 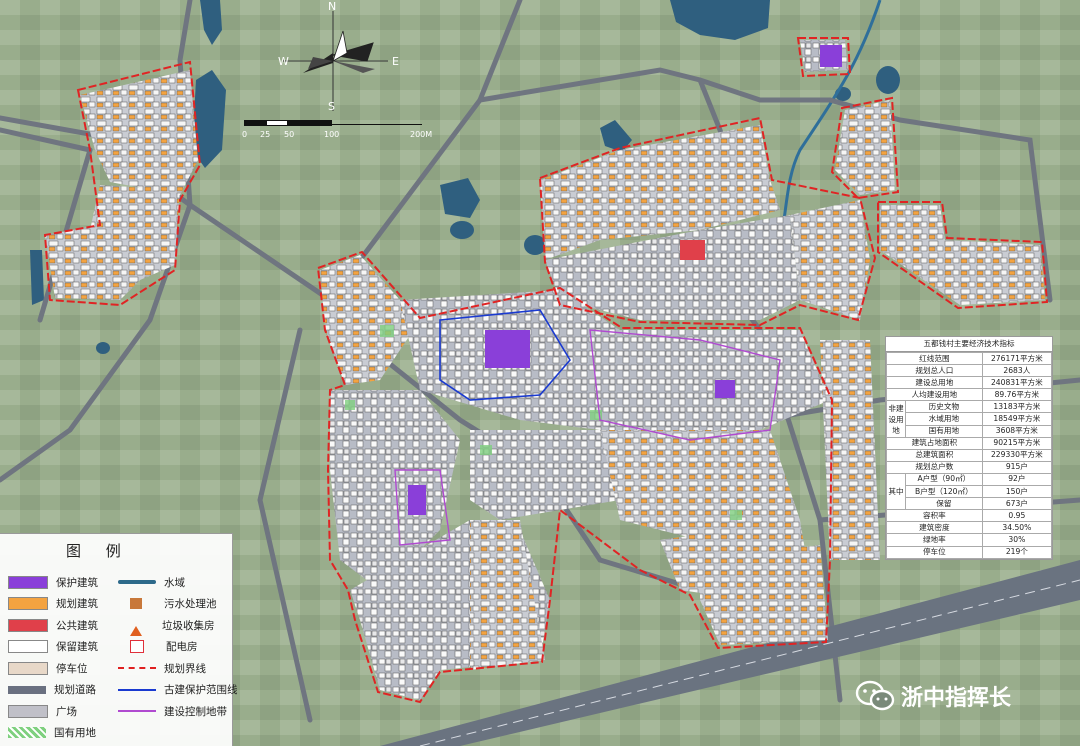 What do you see at coordinates (1017, 443) in the screenshot?
I see `tech-row-value: 90215平方米` at bounding box center [1017, 443].